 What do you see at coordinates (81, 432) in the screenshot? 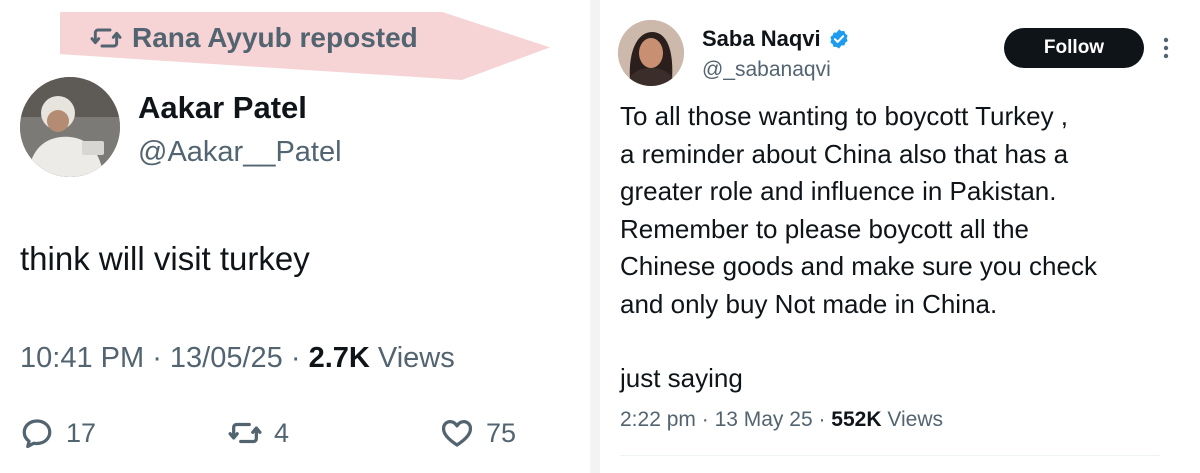
I see `reply-count: 17` at bounding box center [81, 432].